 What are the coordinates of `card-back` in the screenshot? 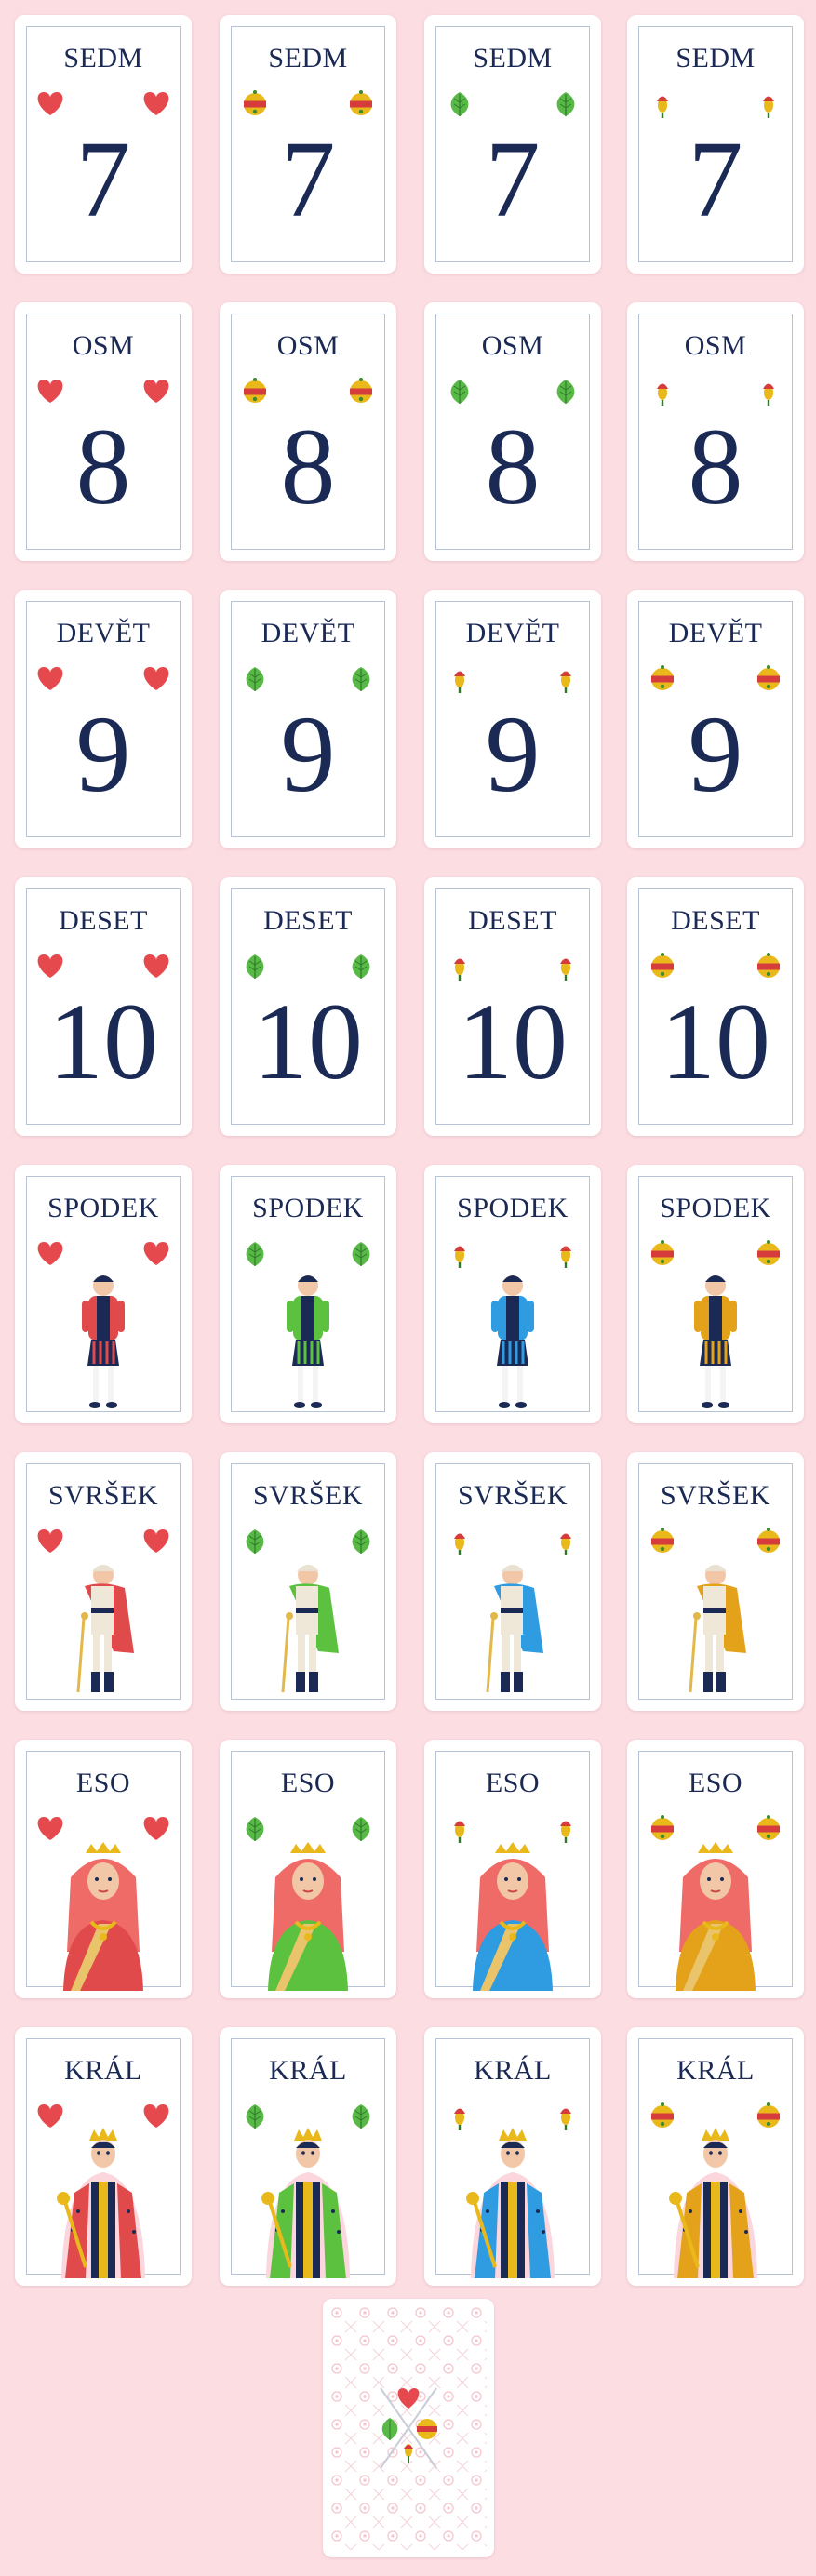 It's located at (408, 2428).